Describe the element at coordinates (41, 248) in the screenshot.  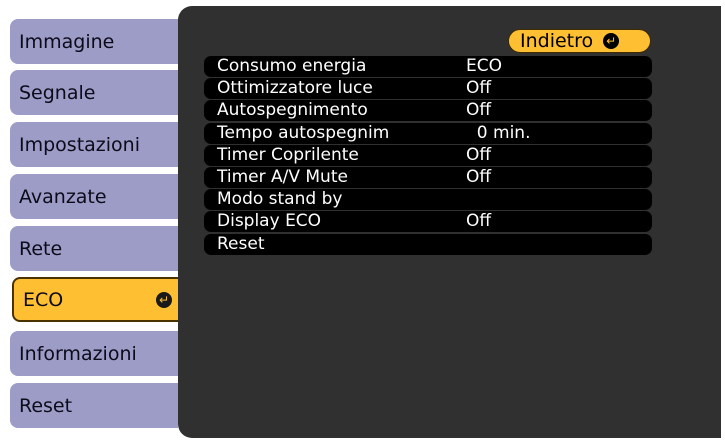
I see `sidebar-item-label: Rete` at that location.